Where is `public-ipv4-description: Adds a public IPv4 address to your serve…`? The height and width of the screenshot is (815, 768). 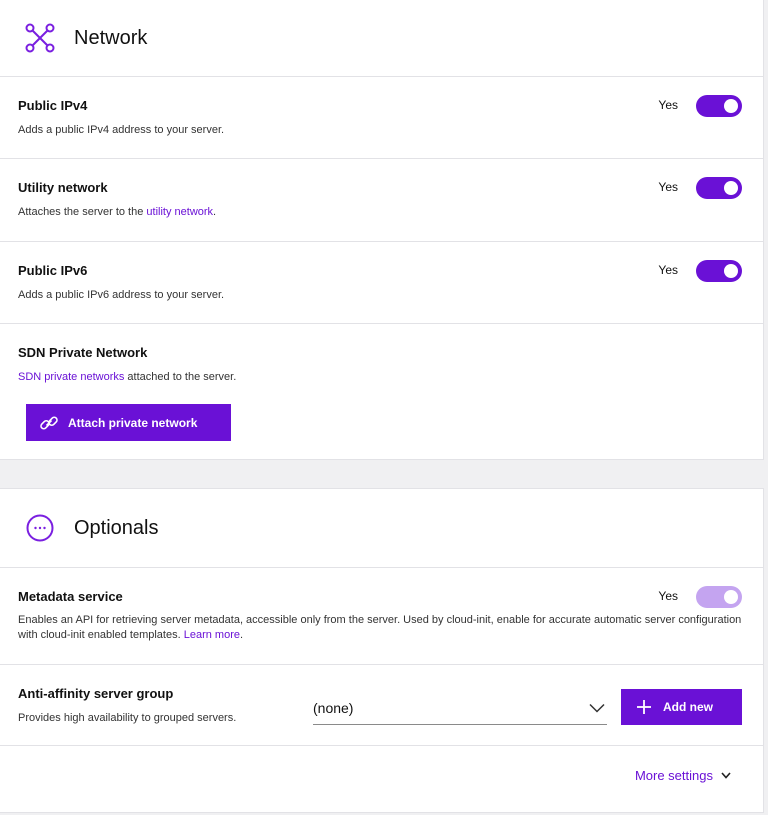 public-ipv4-description: Adds a public IPv4 address to your serve… is located at coordinates (121, 130).